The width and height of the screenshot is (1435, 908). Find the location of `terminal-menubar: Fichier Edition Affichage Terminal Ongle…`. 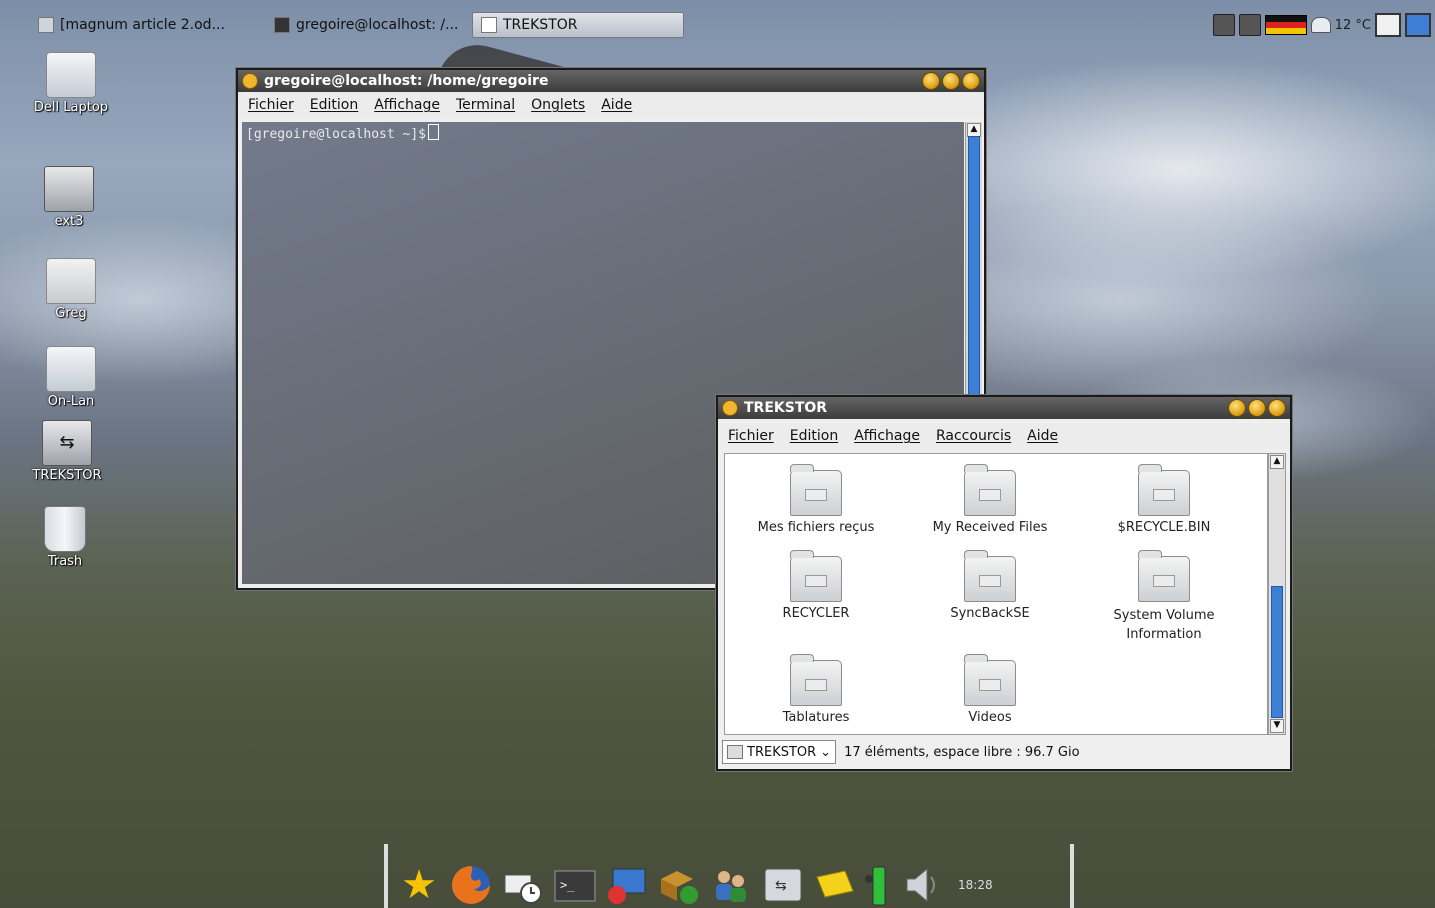

terminal-menubar: Fichier Edition Affichage Terminal Ongle… is located at coordinates (611, 105).